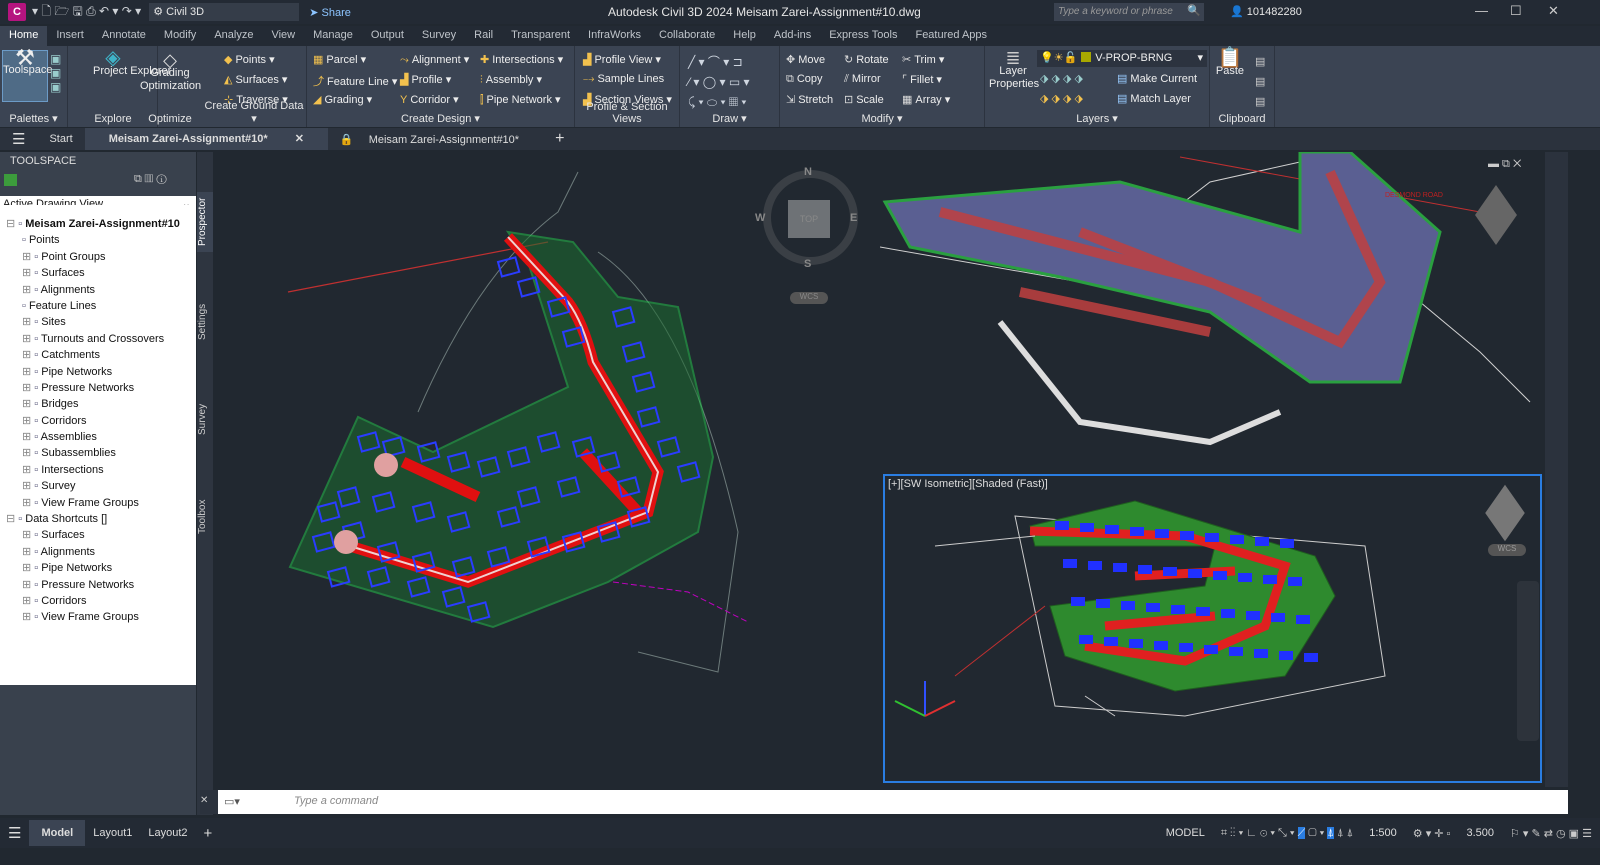 The height and width of the screenshot is (865, 1600). I want to click on drafting-tool-icons: ⌗ ⋮⋮ ▾ ∟ ⊙ ▾ ⤡ ▾ ⟋ ▢ ▾ ⍋ ⍋ ⍋, so click(1287, 833).